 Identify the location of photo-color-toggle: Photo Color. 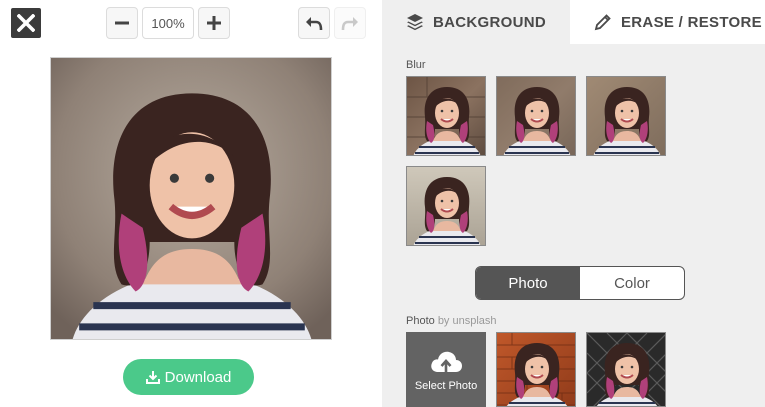
(580, 283).